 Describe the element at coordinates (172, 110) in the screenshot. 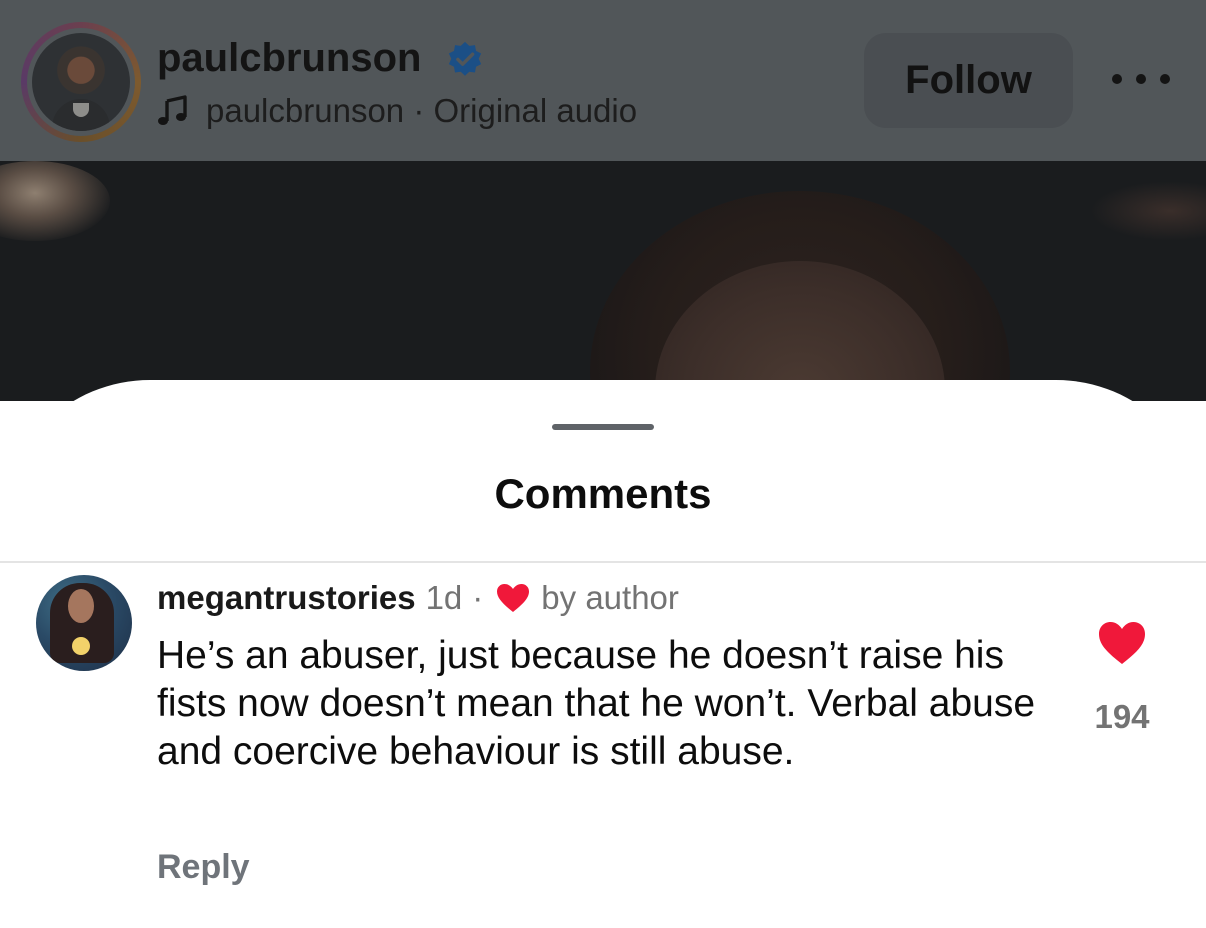

I see `music-note-icon` at that location.